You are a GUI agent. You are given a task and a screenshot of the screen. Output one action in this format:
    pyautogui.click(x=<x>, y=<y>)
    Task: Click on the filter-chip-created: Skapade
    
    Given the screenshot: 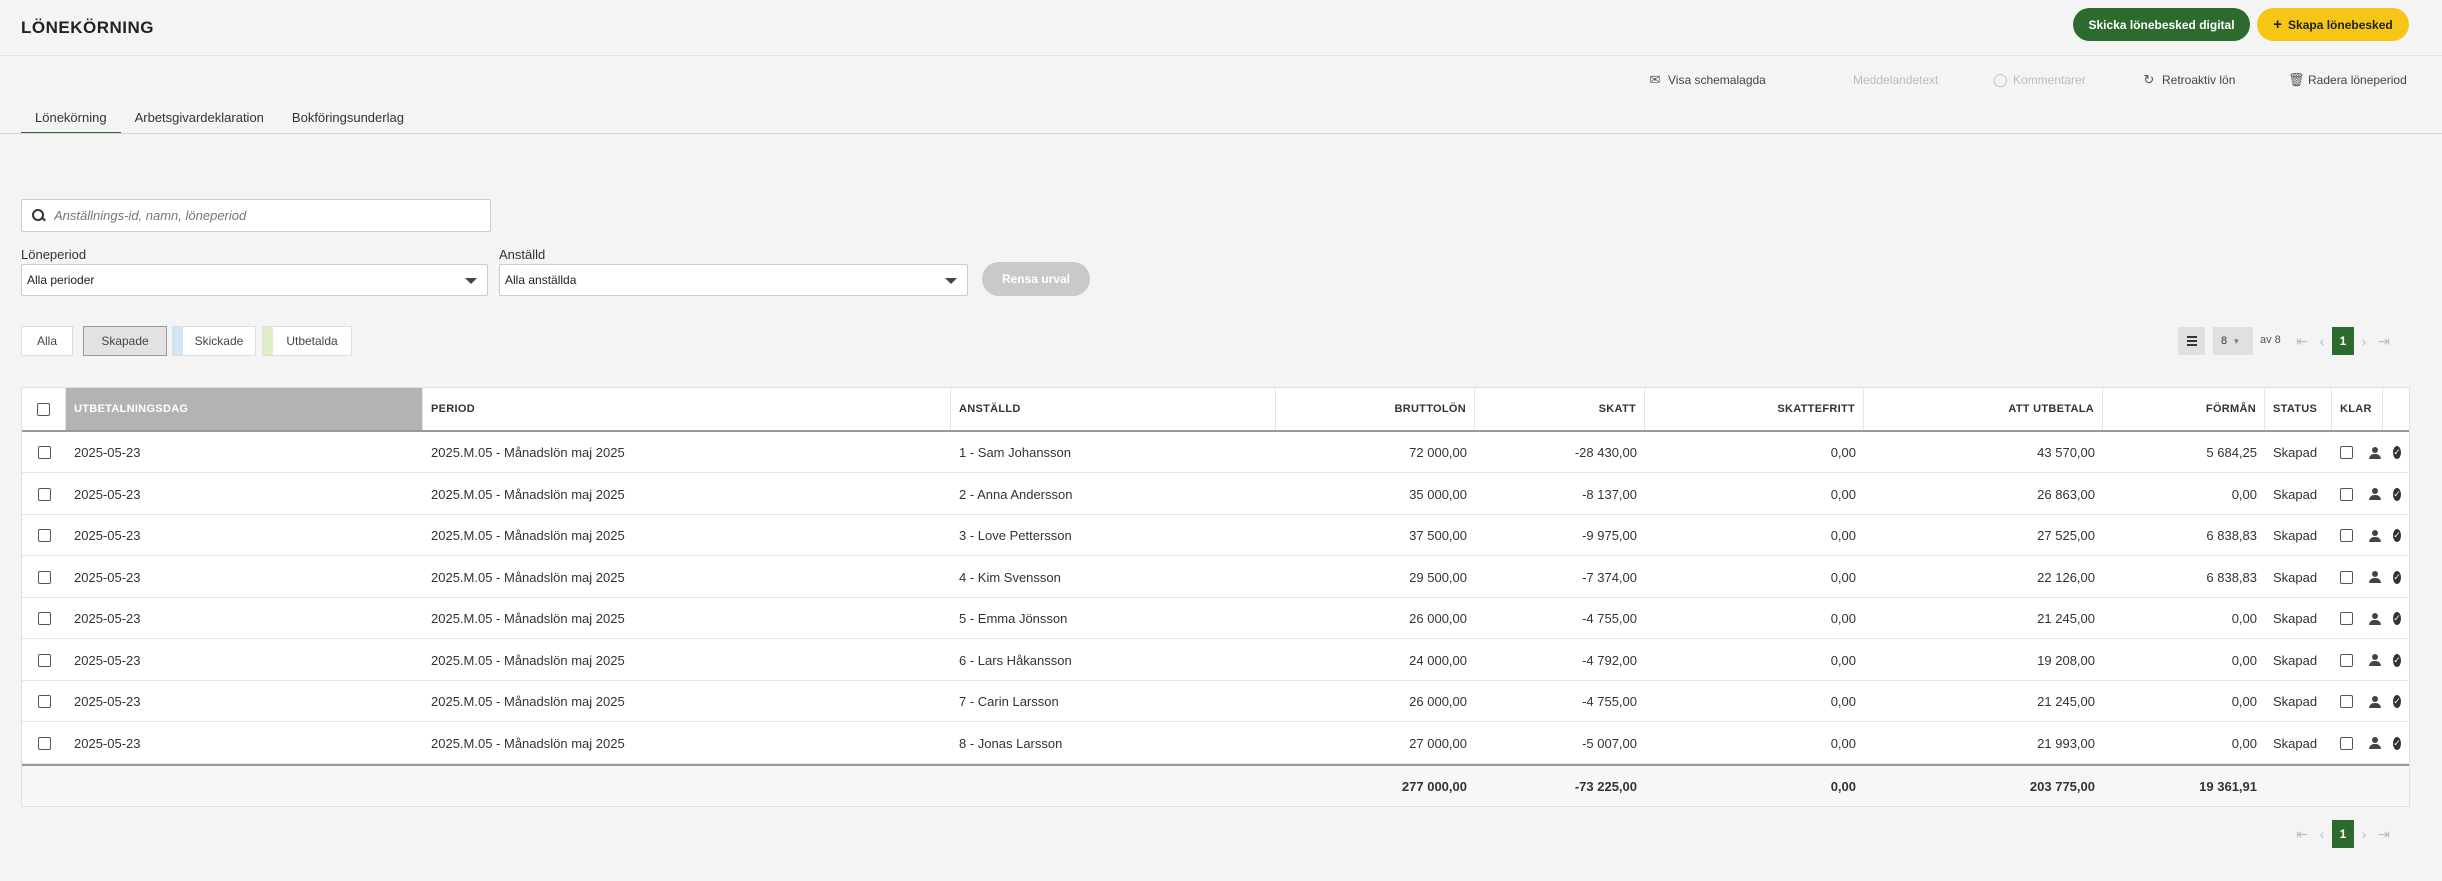 What is the action you would take?
    pyautogui.click(x=125, y=341)
    